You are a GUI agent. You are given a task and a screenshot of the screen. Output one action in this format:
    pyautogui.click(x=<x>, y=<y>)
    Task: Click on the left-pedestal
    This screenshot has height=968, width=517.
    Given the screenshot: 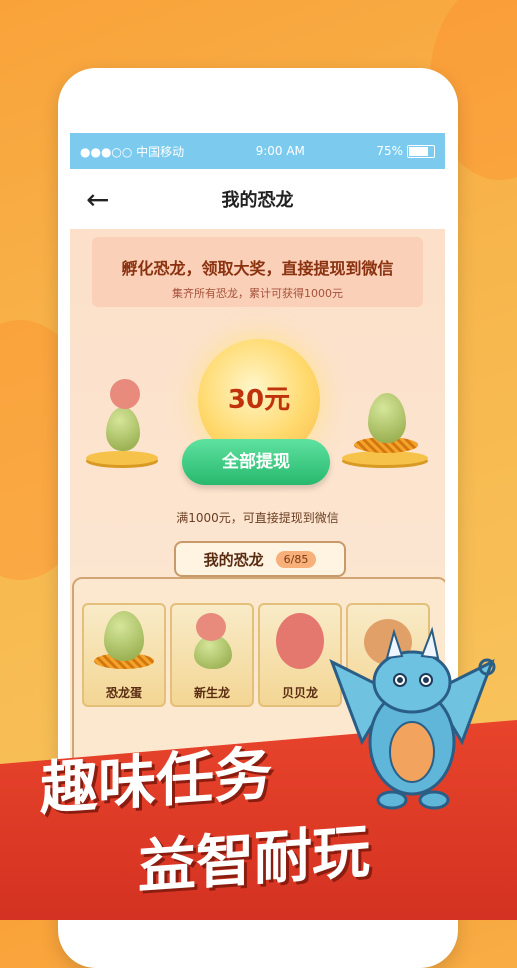 What is the action you would take?
    pyautogui.click(x=122, y=458)
    